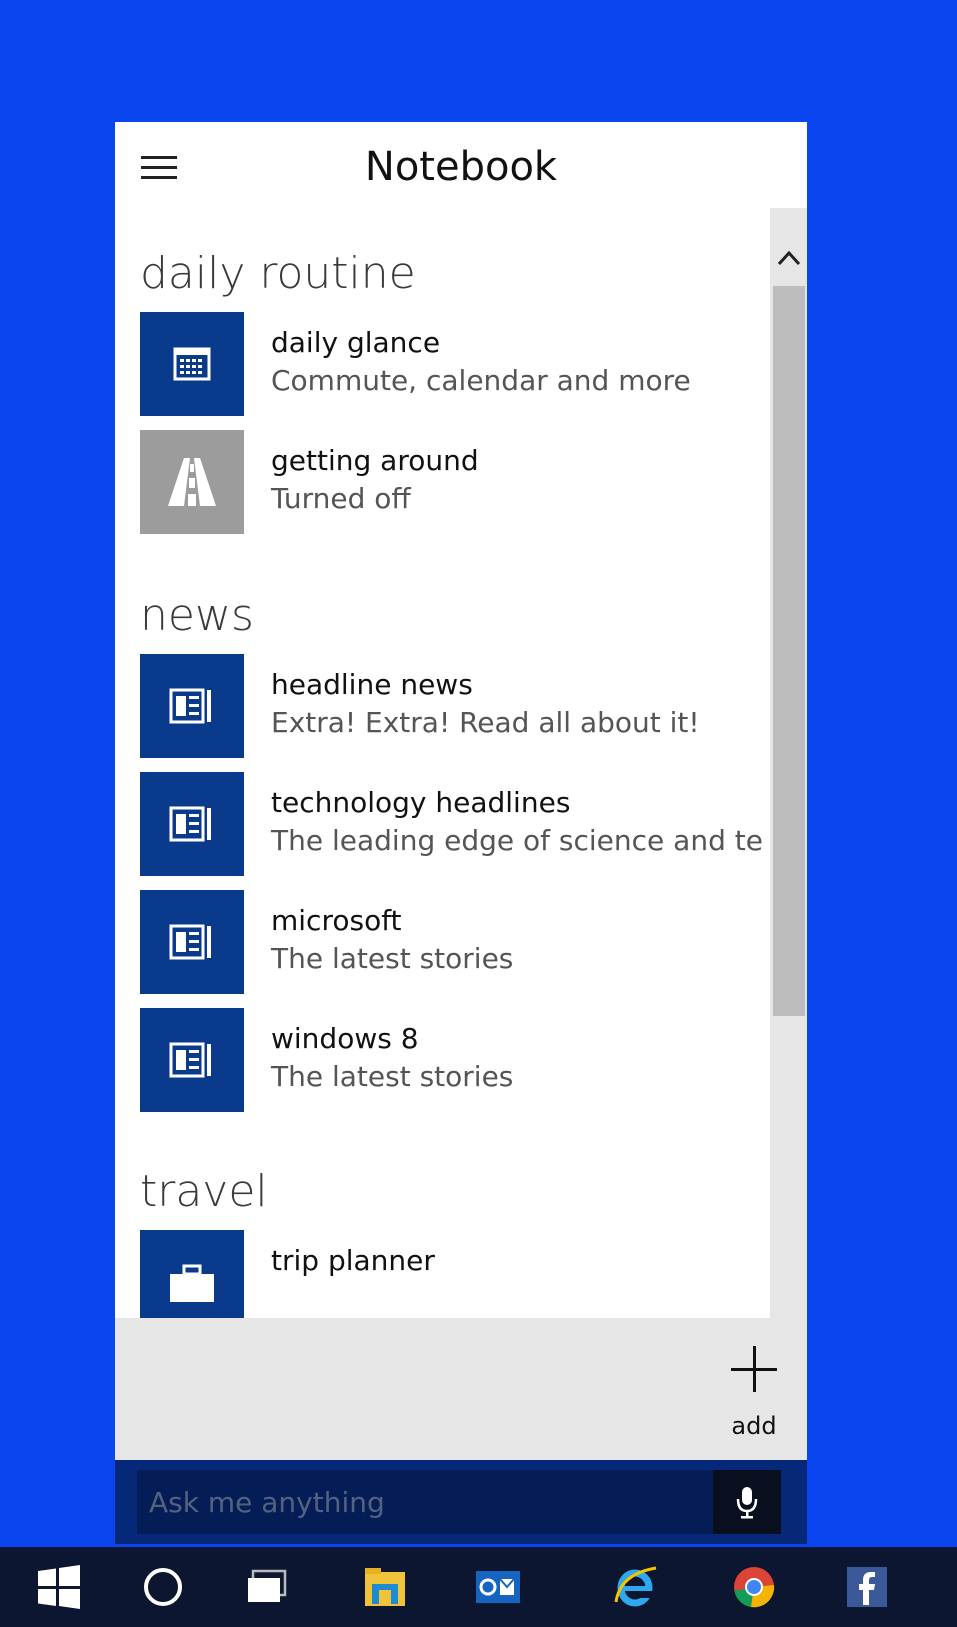  I want to click on file-explorer-button, so click(385, 1587).